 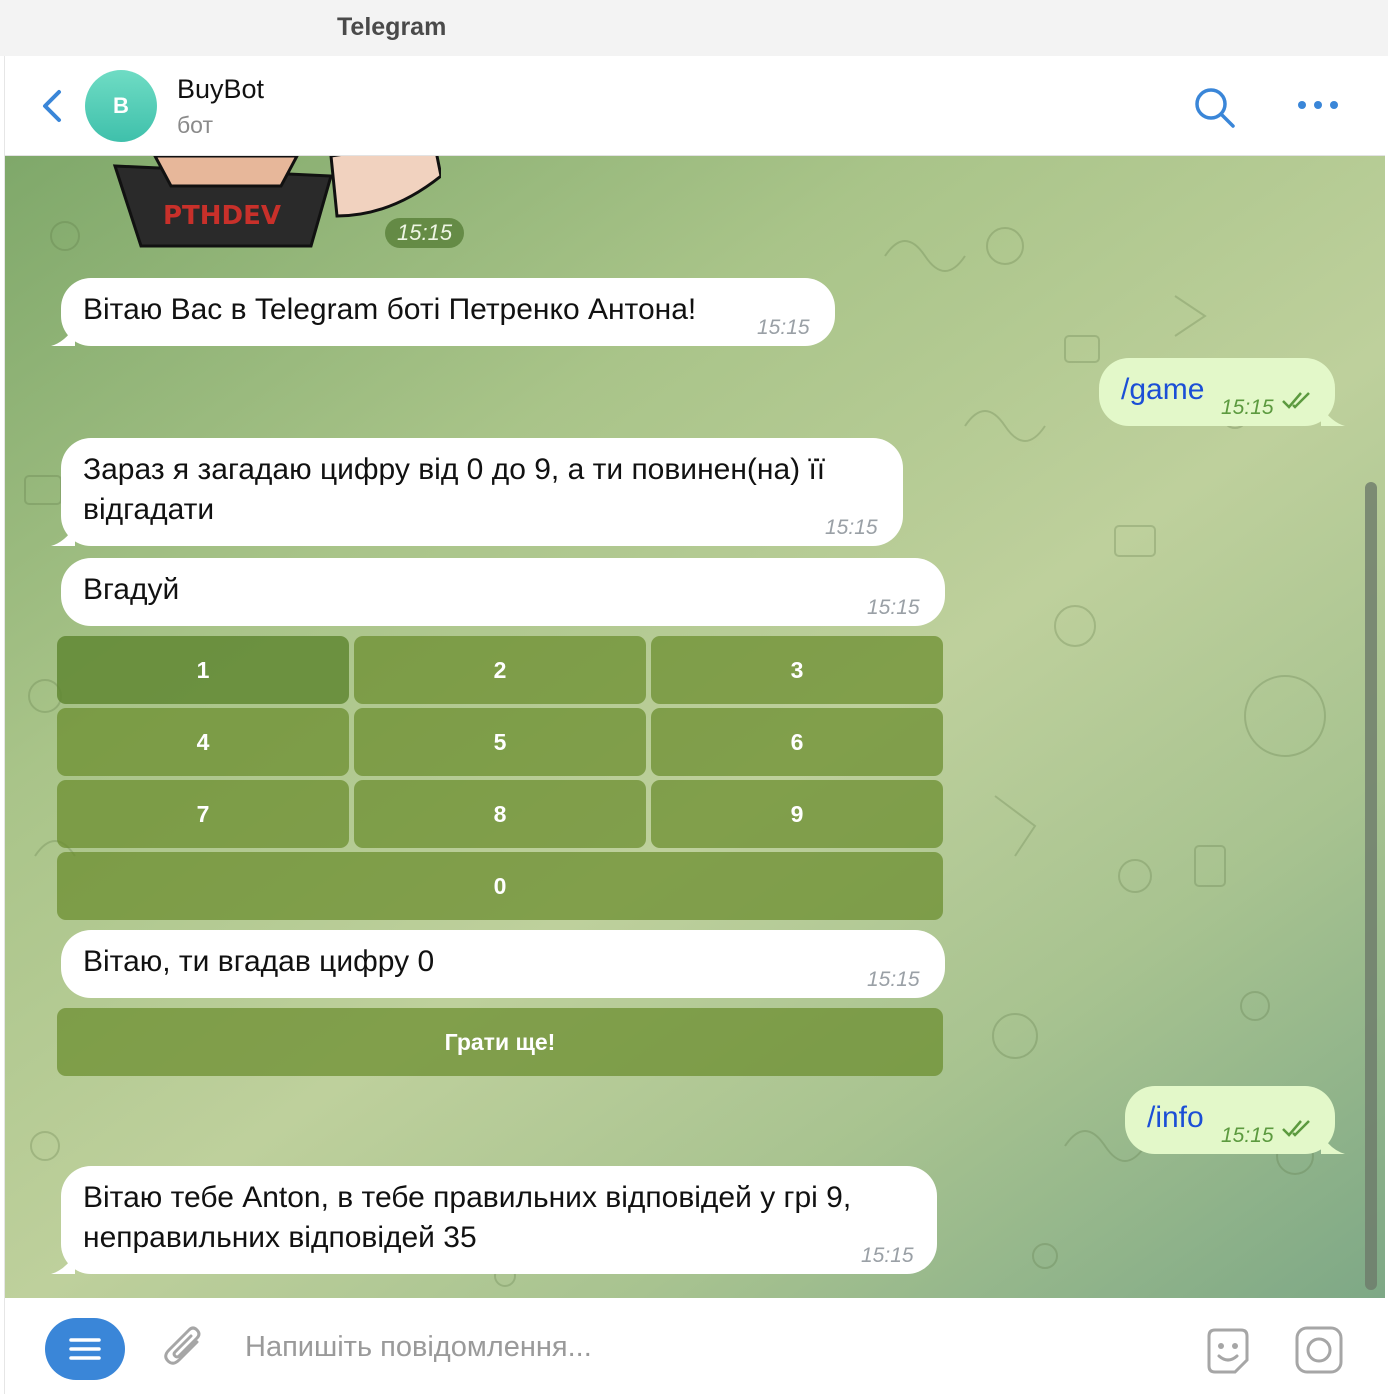 What do you see at coordinates (203, 814) in the screenshot?
I see `keyboard-button-7: 7` at bounding box center [203, 814].